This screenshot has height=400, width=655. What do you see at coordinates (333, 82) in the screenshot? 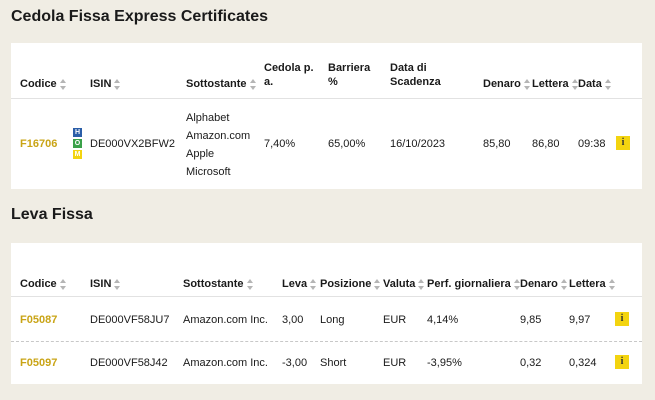
I see `header-barriera-label-2: %` at bounding box center [333, 82].